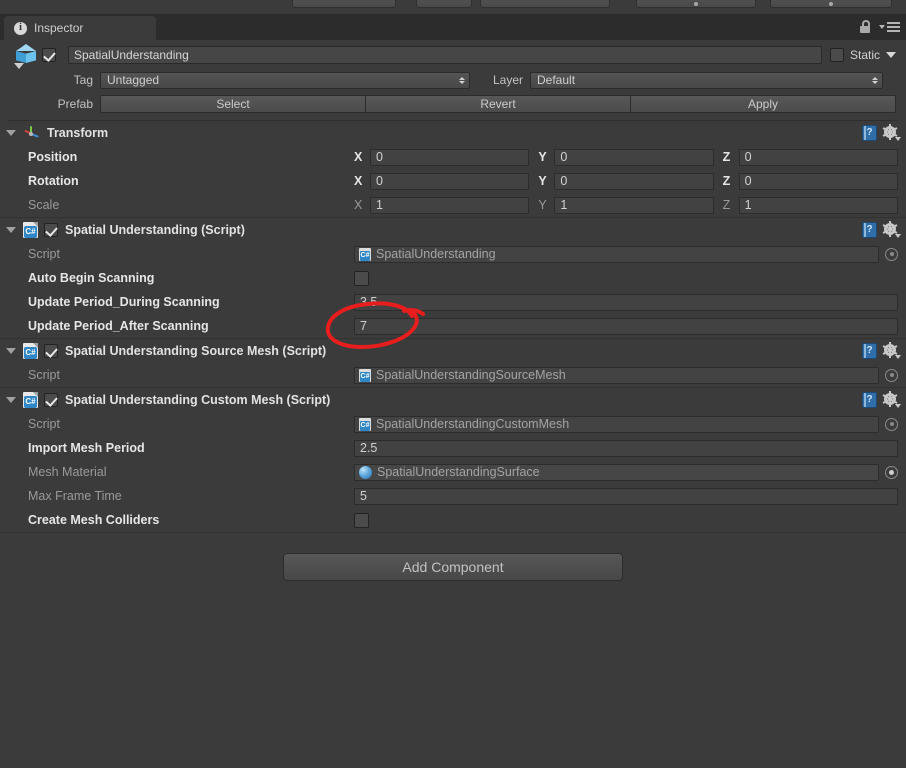 The image size is (906, 768). What do you see at coordinates (763, 104) in the screenshot?
I see `prefab-apply-button: Apply` at bounding box center [763, 104].